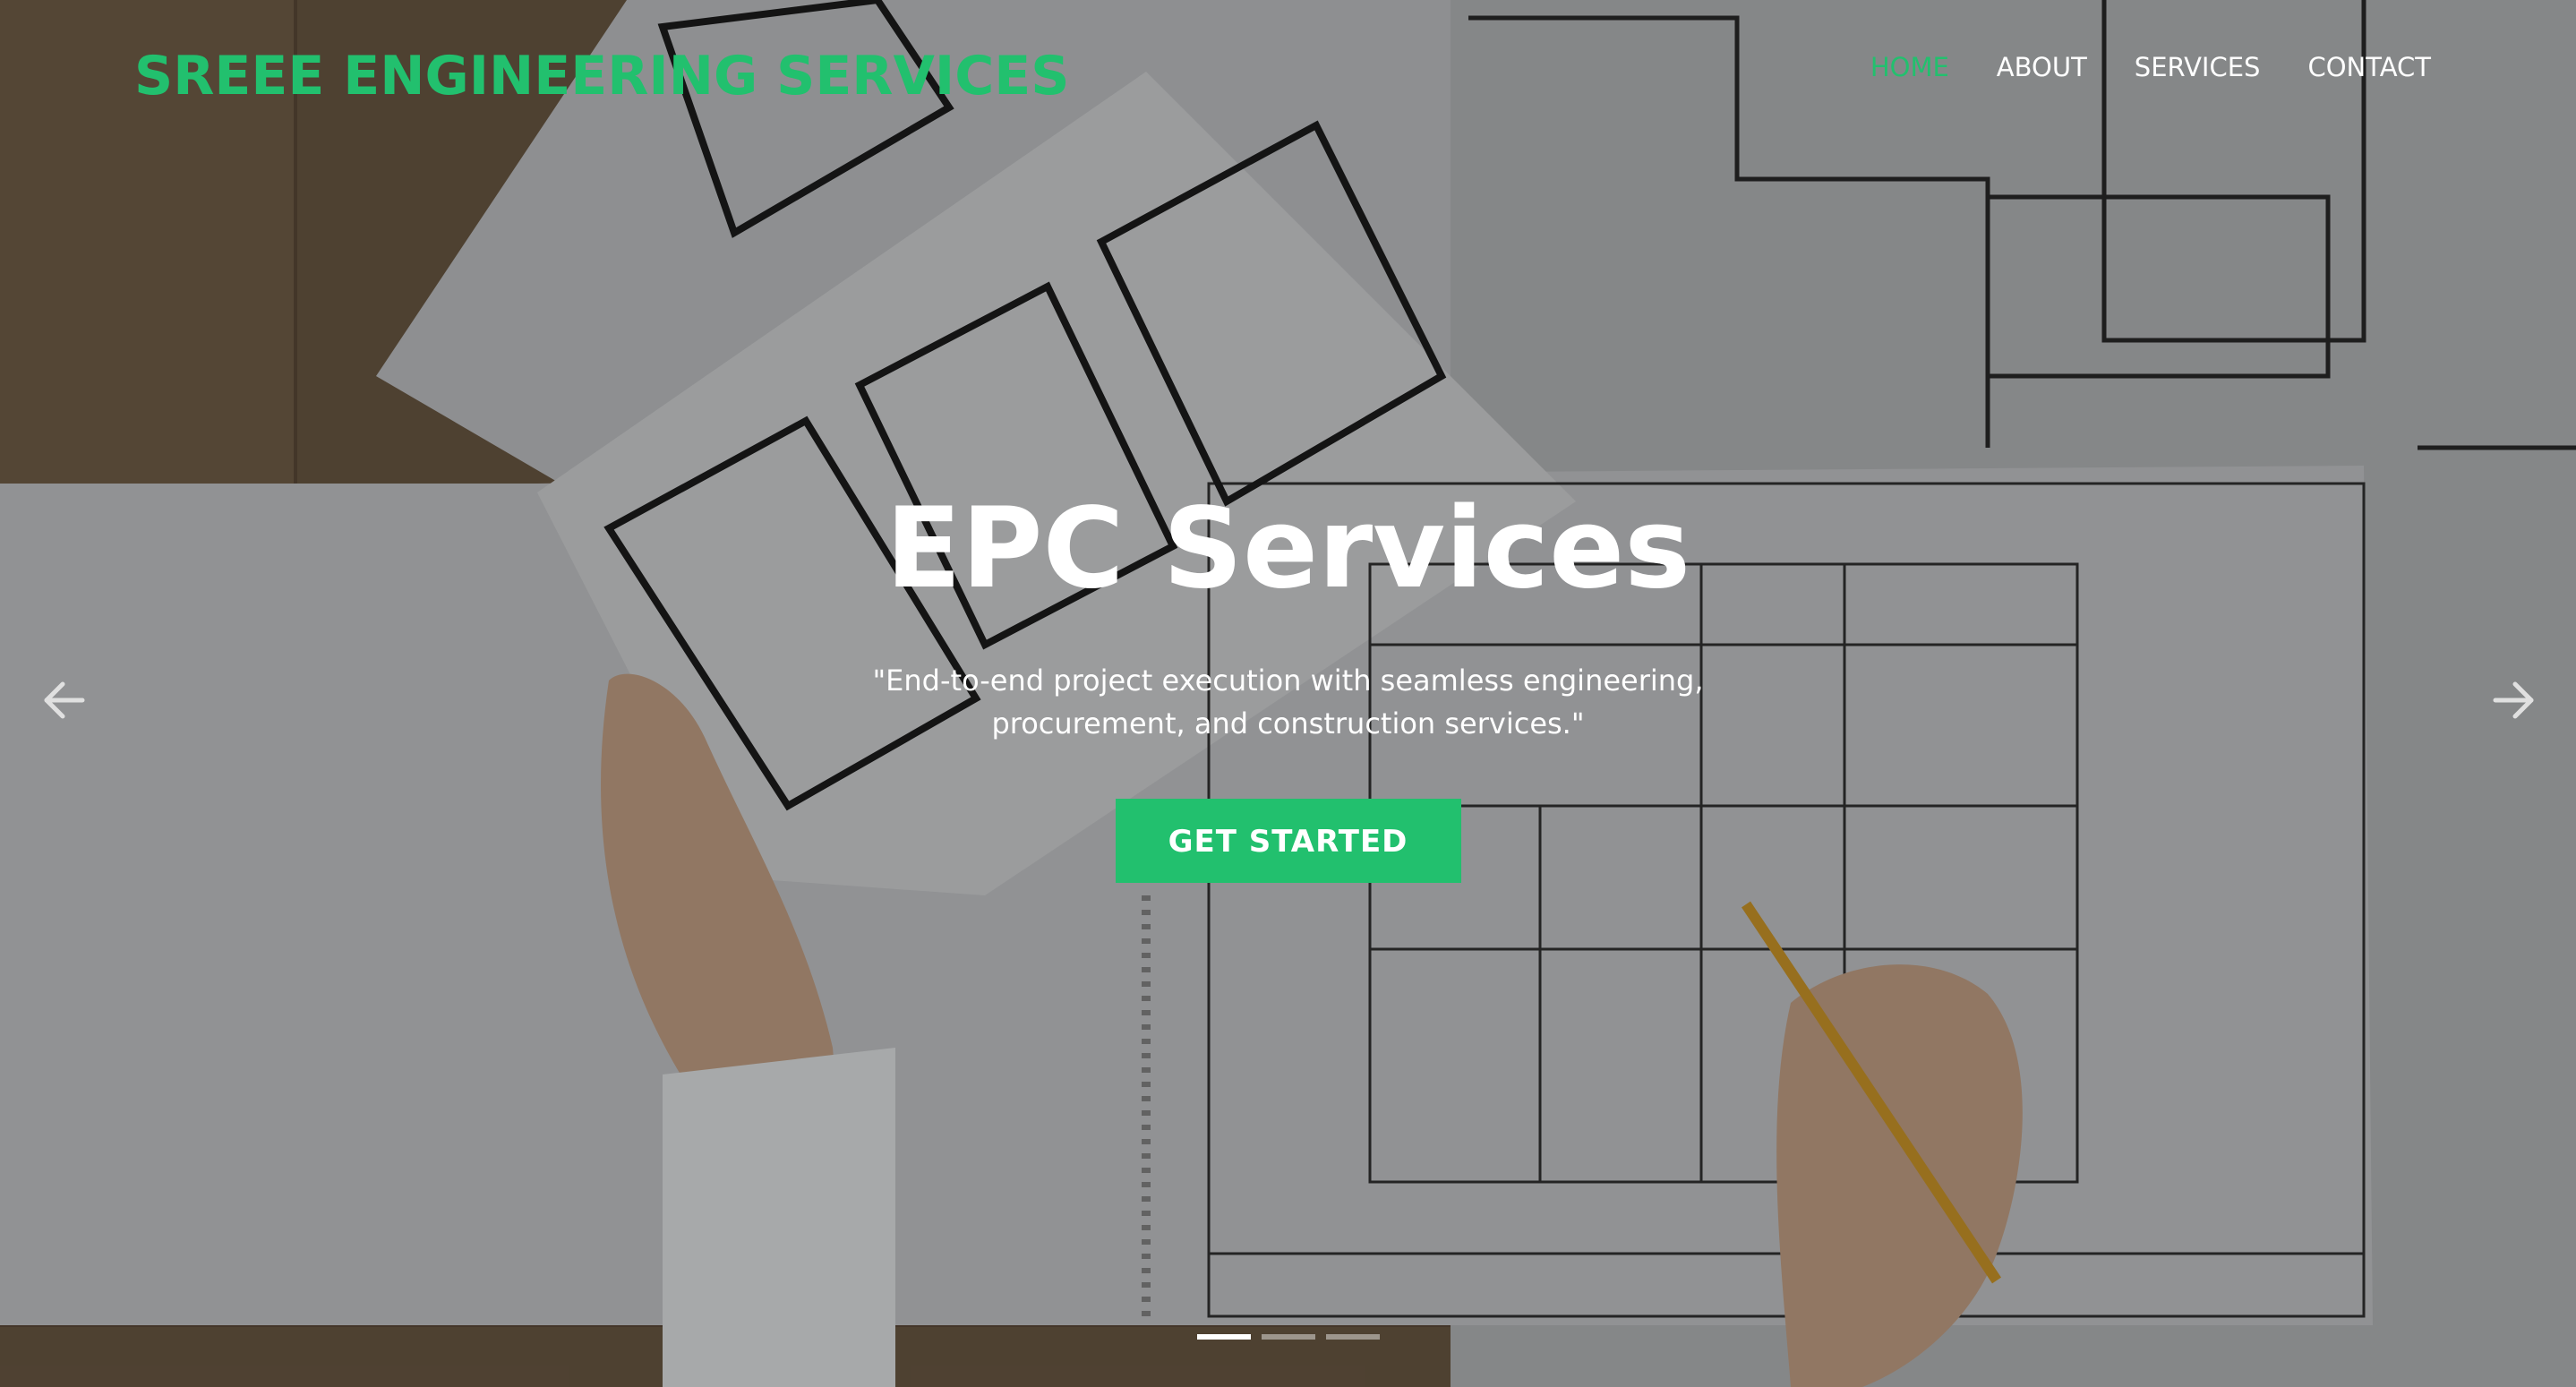 Image resolution: width=2576 pixels, height=1387 pixels. Describe the element at coordinates (2042, 67) in the screenshot. I see `nav-item-about: ABOUT` at that location.